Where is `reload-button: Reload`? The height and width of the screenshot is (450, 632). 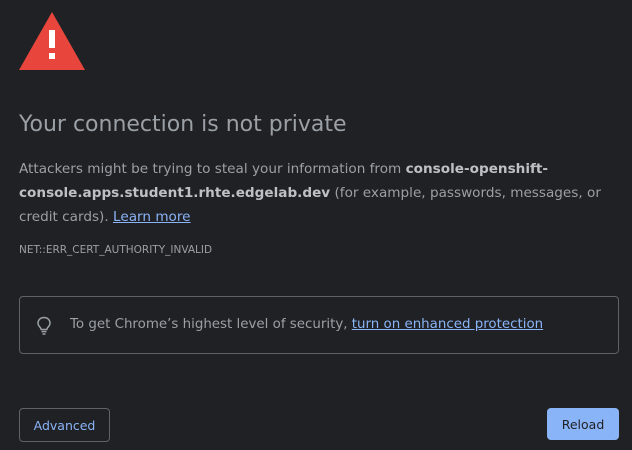
reload-button: Reload is located at coordinates (583, 424).